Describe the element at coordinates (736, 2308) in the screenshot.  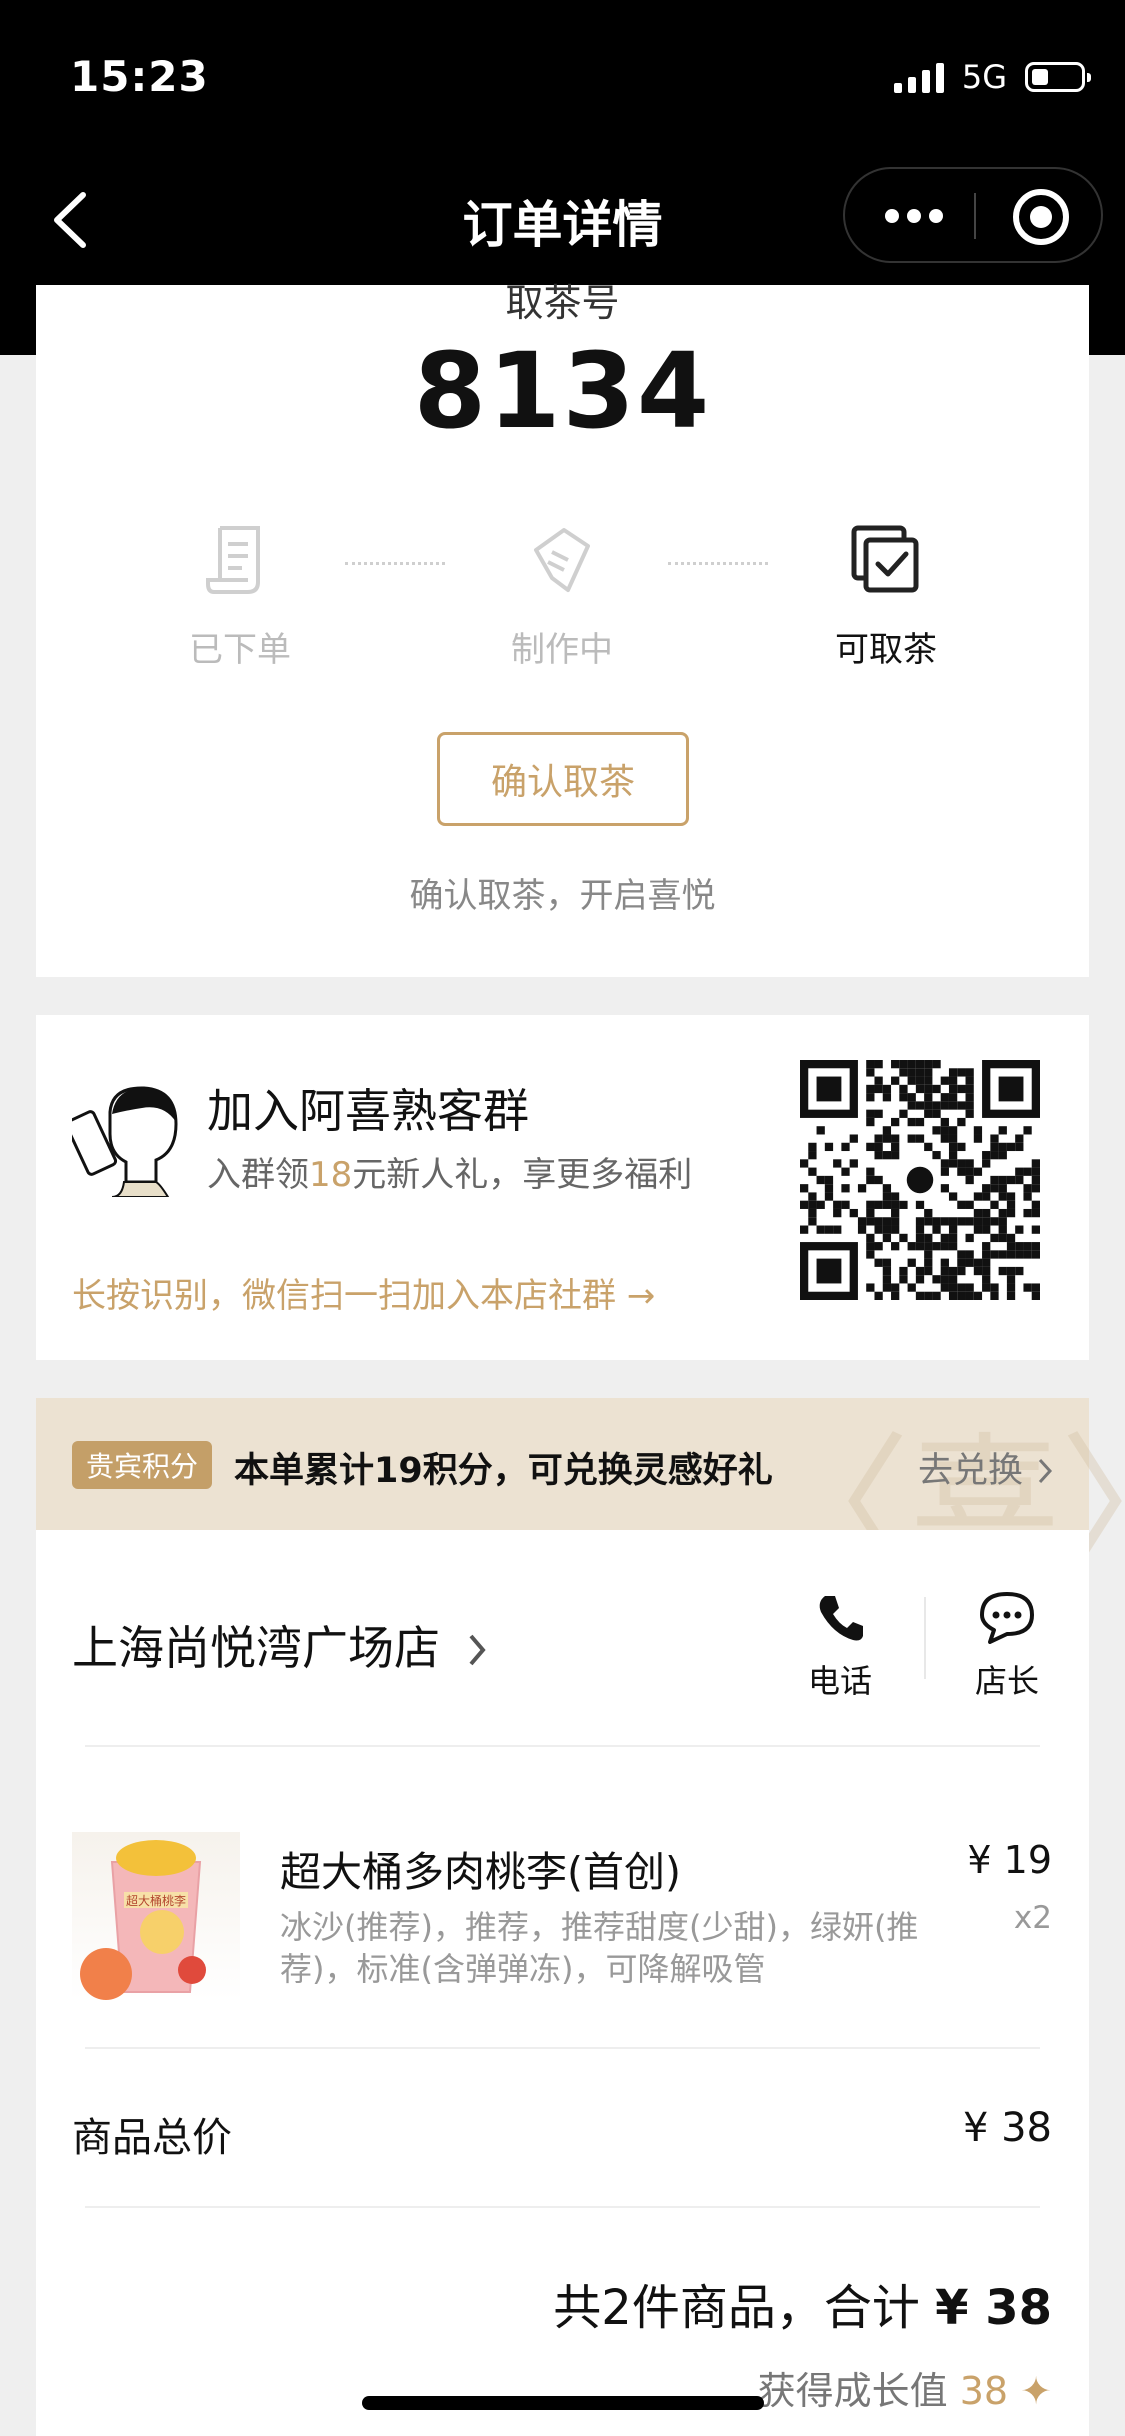
I see `total-prefix: 共2件商品，合计` at that location.